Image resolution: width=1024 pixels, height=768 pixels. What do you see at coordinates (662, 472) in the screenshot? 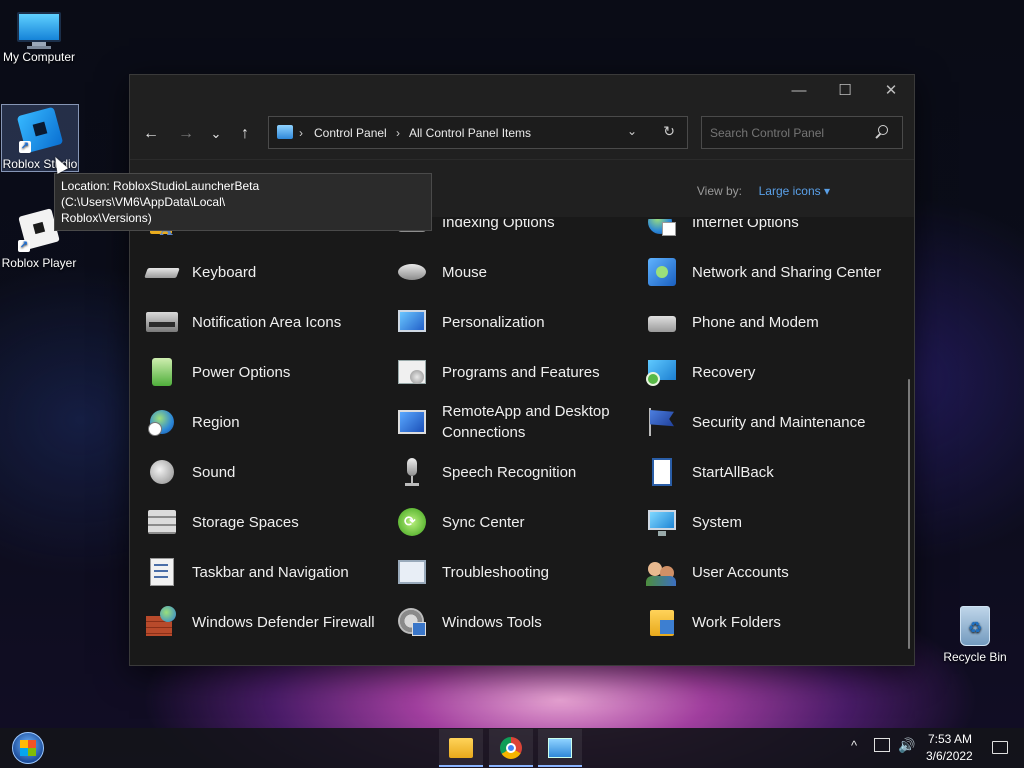
I see `startallback-icon` at bounding box center [662, 472].